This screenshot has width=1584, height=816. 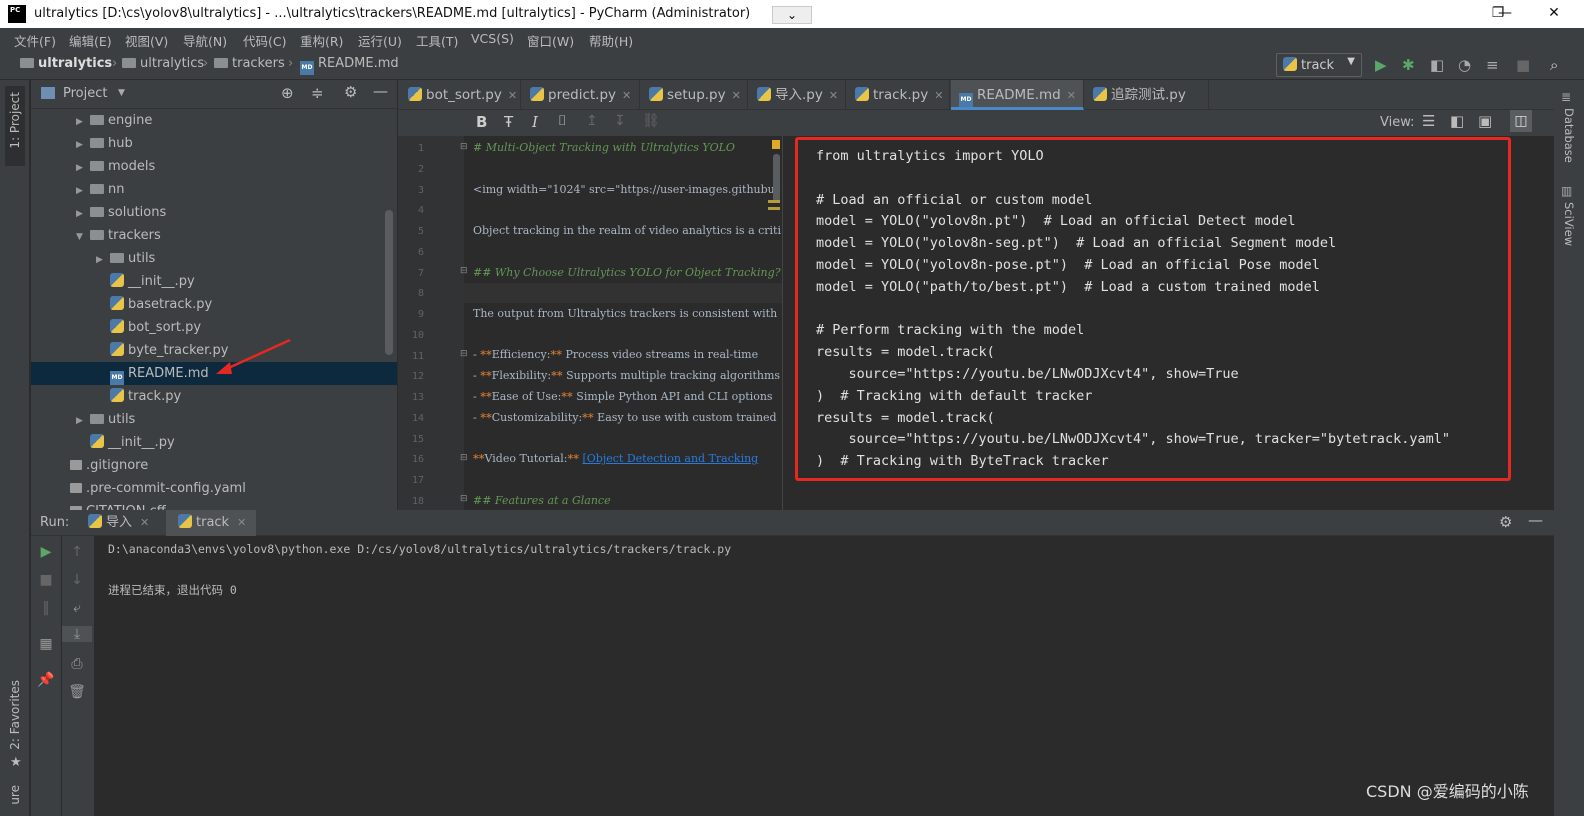 What do you see at coordinates (115, 166) in the screenshot?
I see `tree-item: ▶ models` at bounding box center [115, 166].